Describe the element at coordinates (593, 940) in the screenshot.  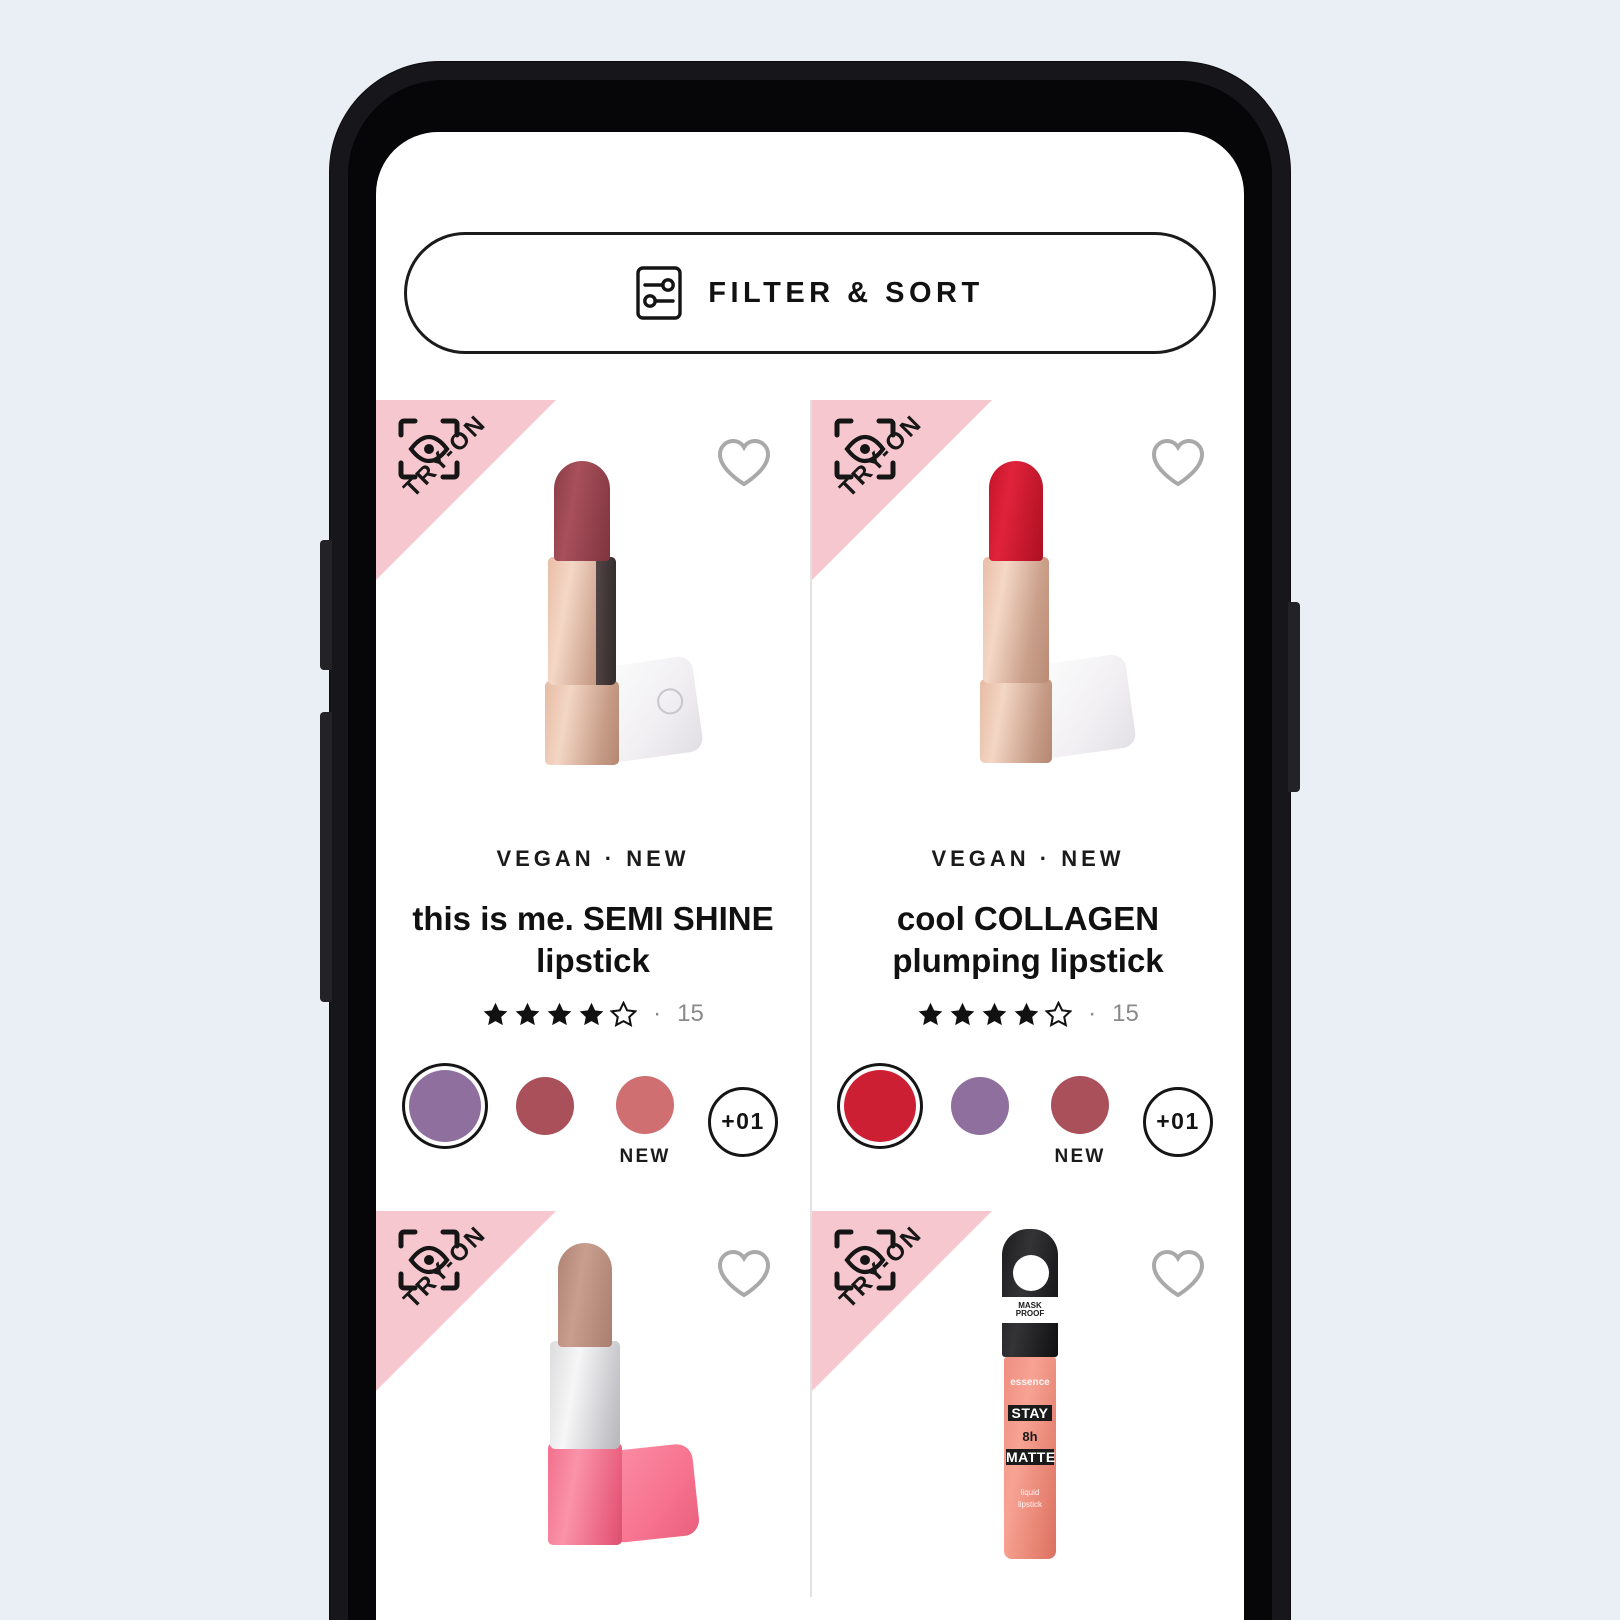
I see `product-title: this is me. SEMI SHINE lipstick` at that location.